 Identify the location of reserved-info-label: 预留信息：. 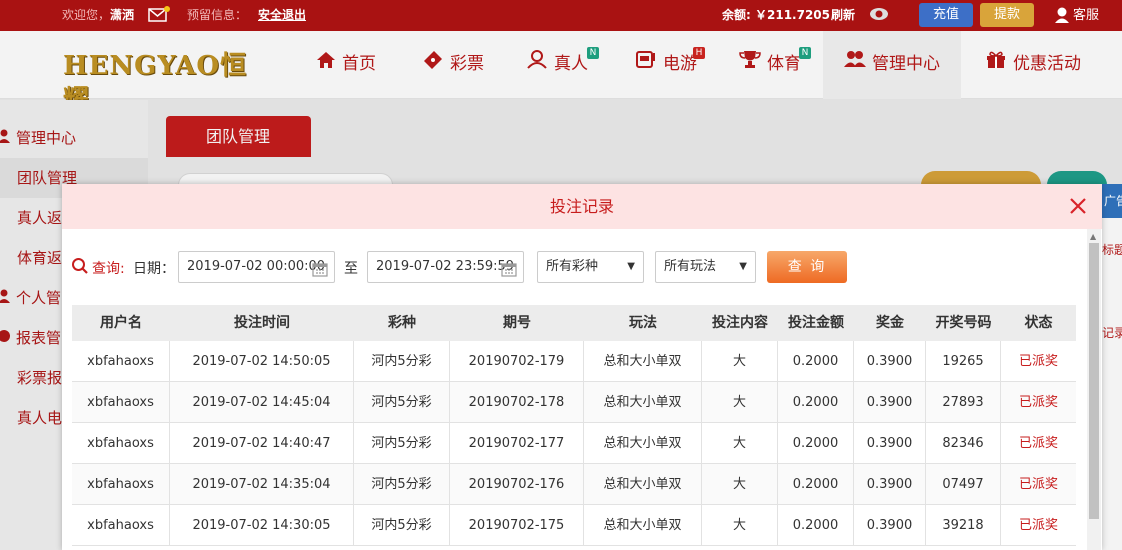
(217, 15).